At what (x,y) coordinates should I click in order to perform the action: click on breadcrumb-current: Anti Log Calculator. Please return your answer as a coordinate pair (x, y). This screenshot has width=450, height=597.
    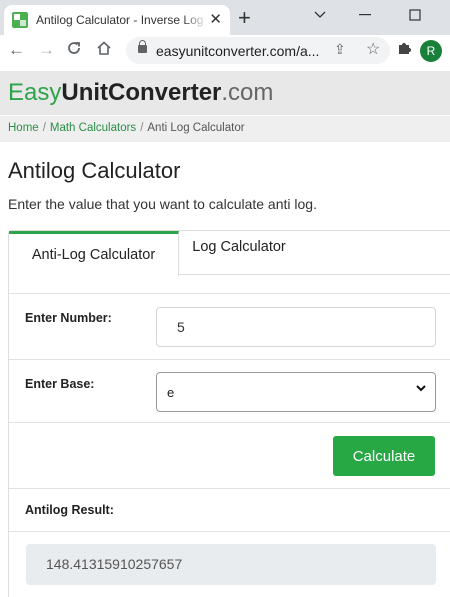
    Looking at the image, I should click on (196, 128).